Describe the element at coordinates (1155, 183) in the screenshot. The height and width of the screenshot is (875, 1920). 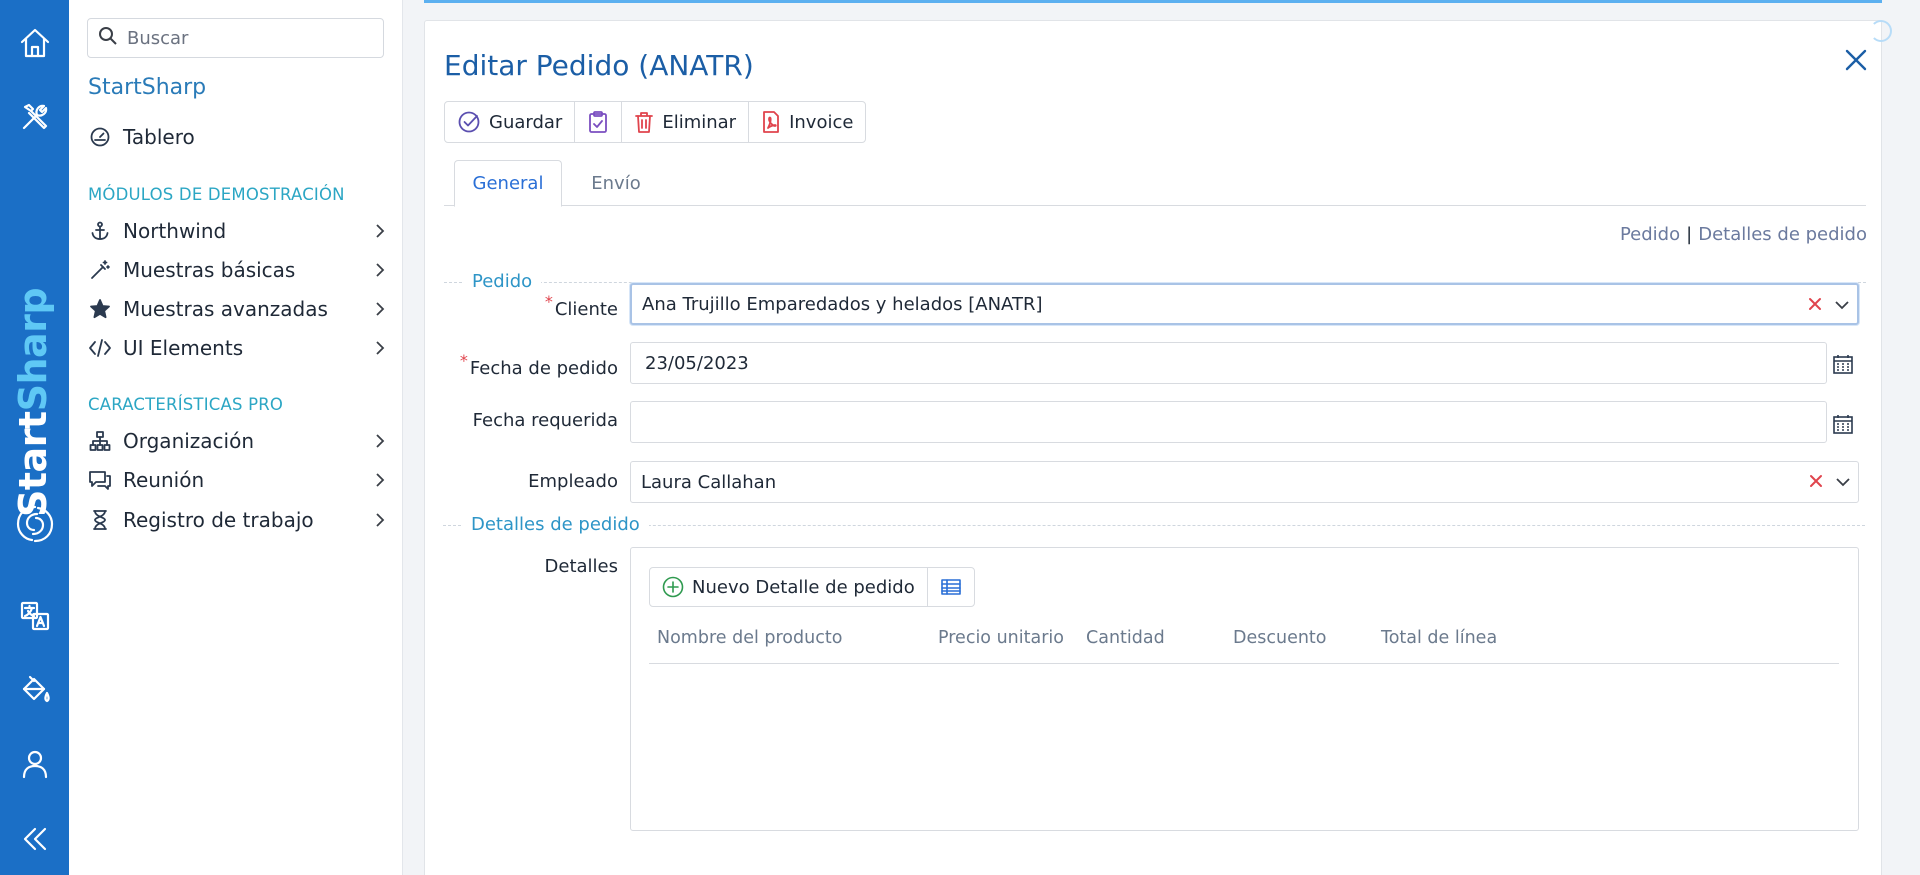
I see `form-tabs: General Envío` at that location.